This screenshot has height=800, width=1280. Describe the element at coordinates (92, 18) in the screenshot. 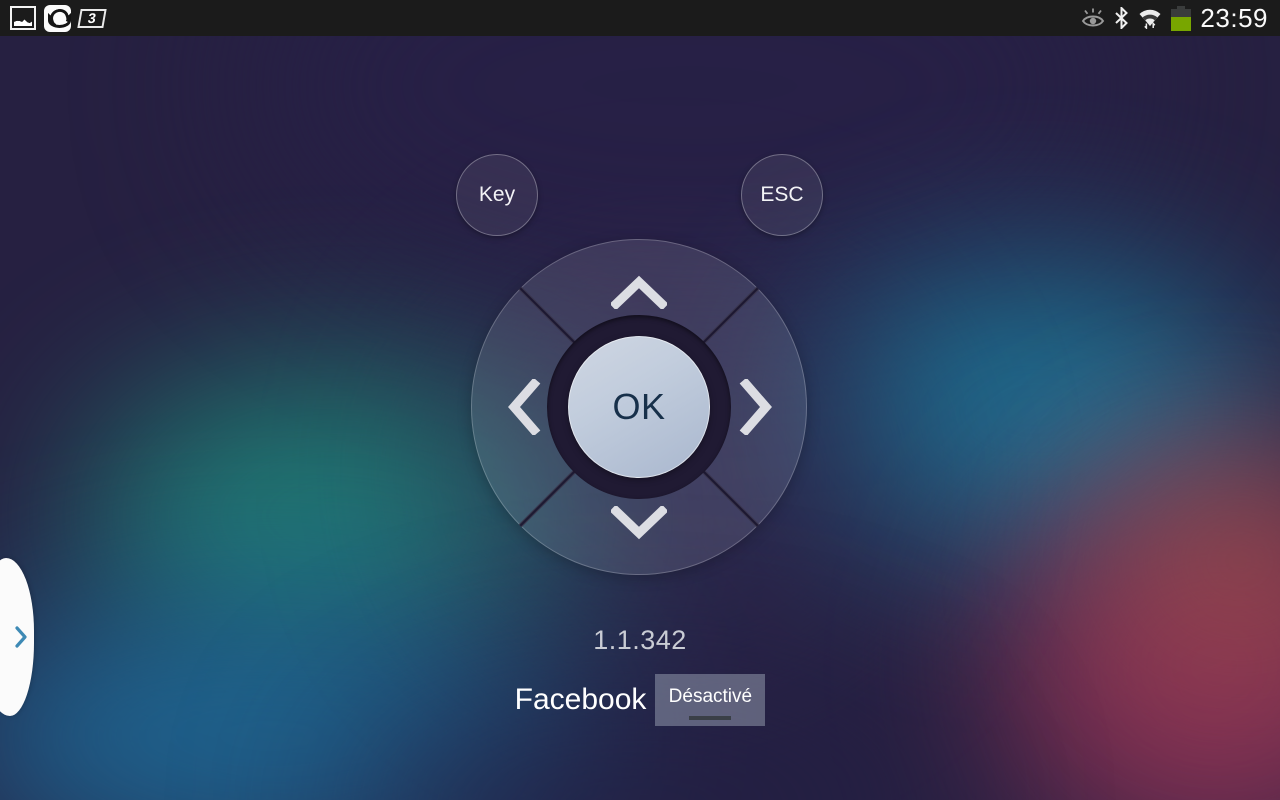

I see `count-badge-icon: 3` at that location.